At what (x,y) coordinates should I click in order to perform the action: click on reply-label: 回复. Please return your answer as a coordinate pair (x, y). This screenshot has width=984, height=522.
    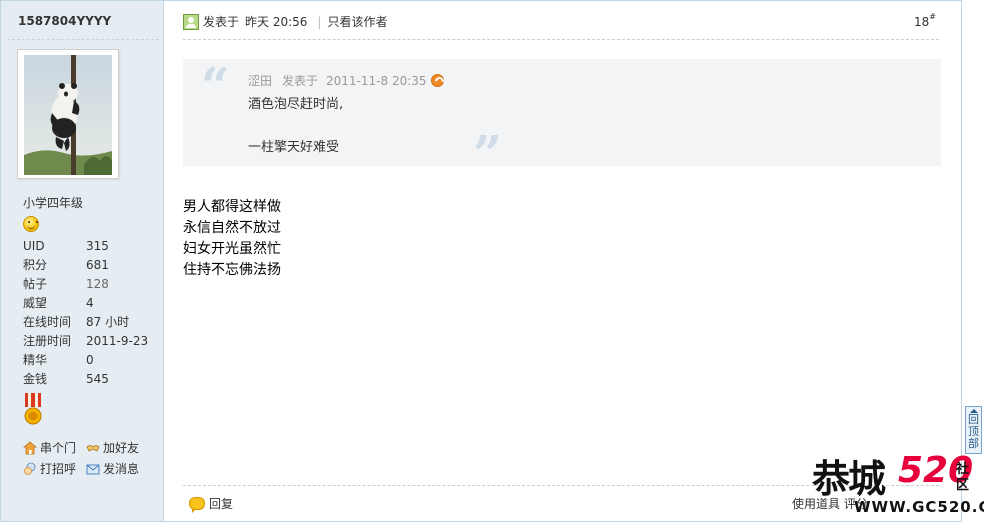
    Looking at the image, I should click on (221, 504).